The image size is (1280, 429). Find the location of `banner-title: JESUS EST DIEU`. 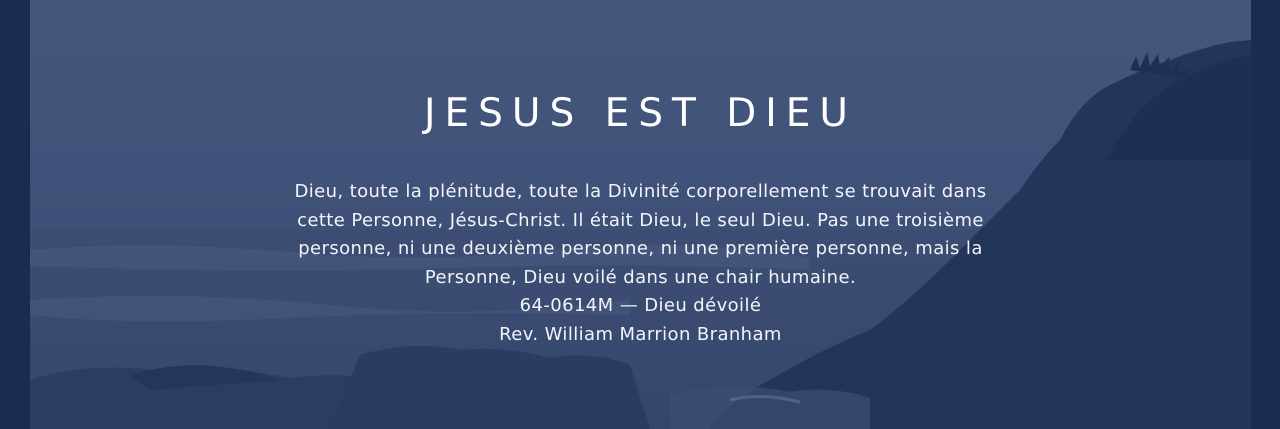

banner-title: JESUS EST DIEU is located at coordinates (640, 113).